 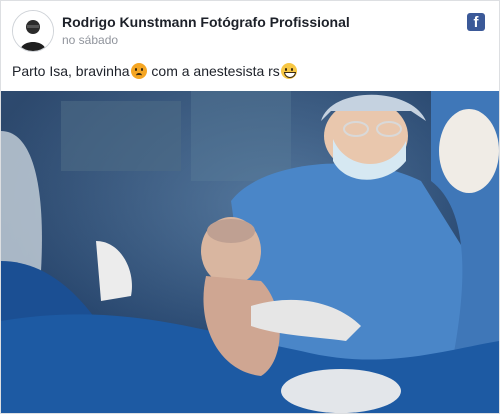 I want to click on author-name: Rodrigo Kunstmann Fotógrafo Profissional, so click(x=206, y=22).